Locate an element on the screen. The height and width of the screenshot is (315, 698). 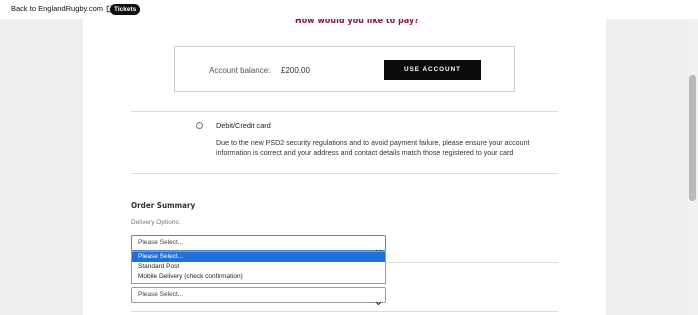
card-payment-radio is located at coordinates (199, 125).